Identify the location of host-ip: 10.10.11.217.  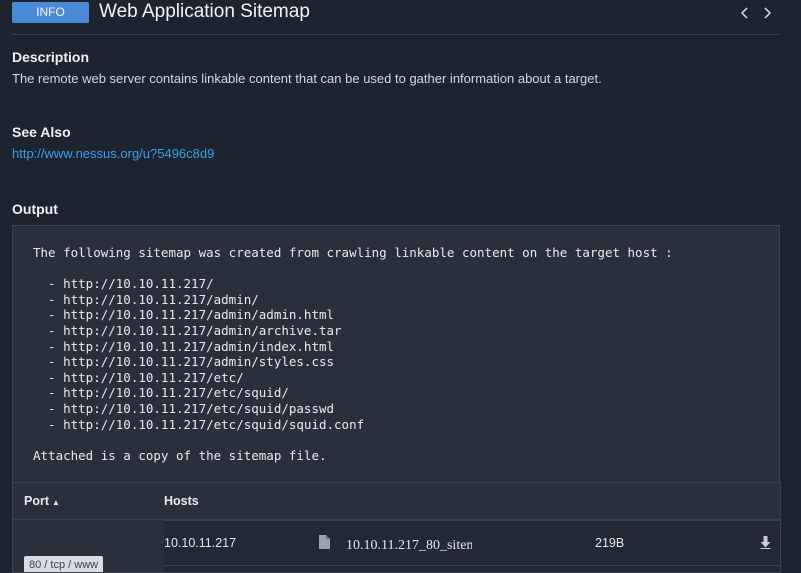
(200, 543).